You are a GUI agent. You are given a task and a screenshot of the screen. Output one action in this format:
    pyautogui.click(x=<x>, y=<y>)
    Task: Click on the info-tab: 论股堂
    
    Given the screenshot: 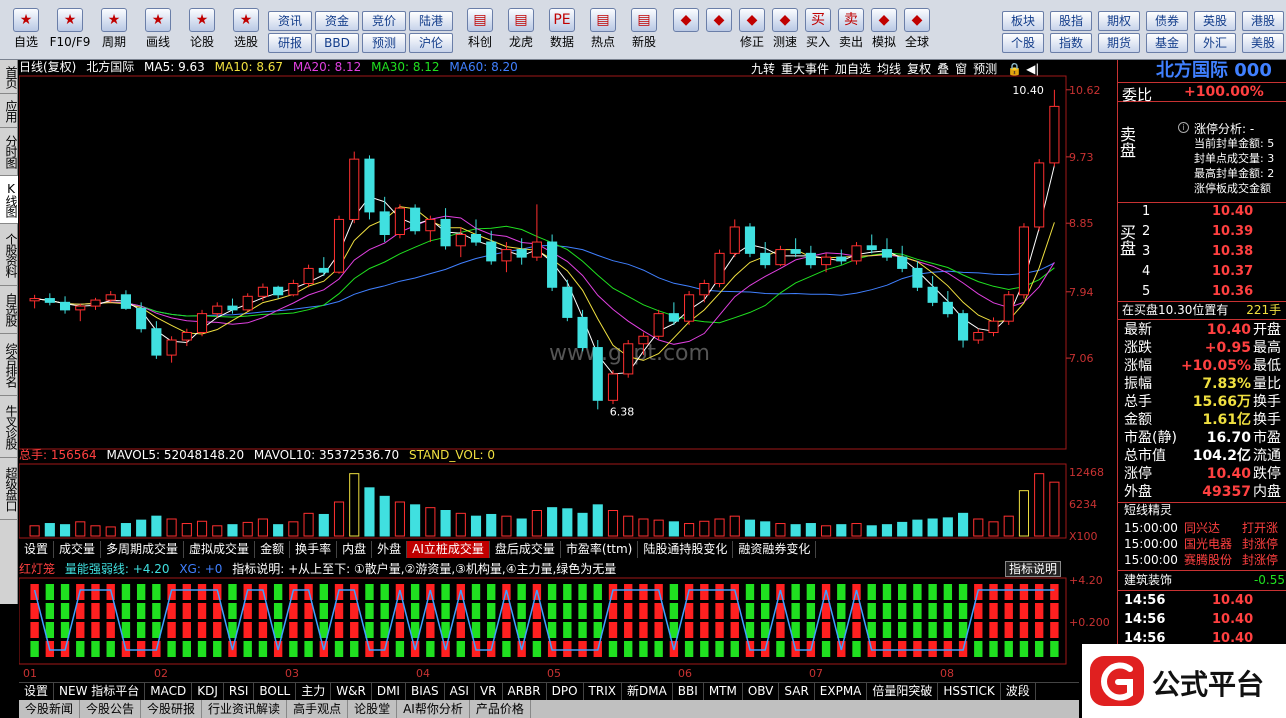 What is the action you would take?
    pyautogui.click(x=373, y=709)
    